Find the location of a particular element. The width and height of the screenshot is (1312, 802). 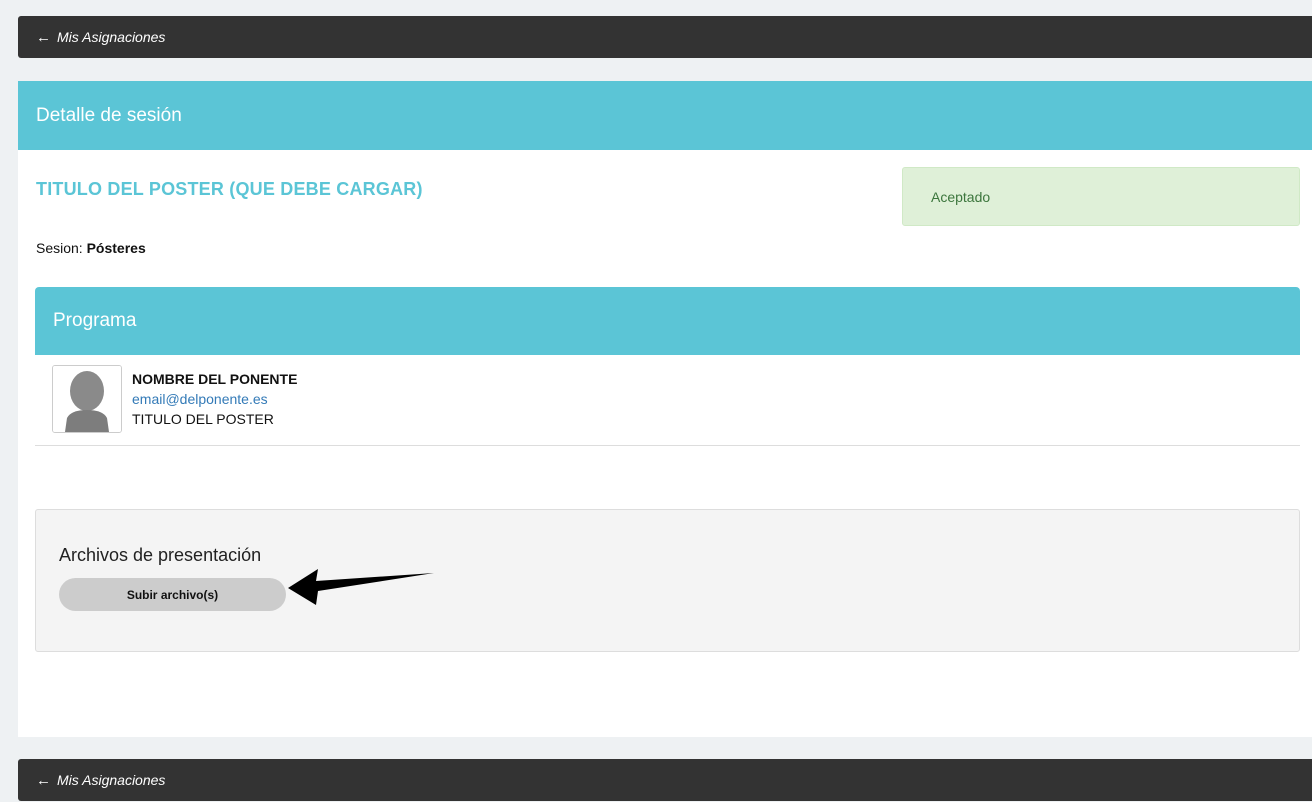

upload-files-button: Subir archivo(s) is located at coordinates (172, 594).